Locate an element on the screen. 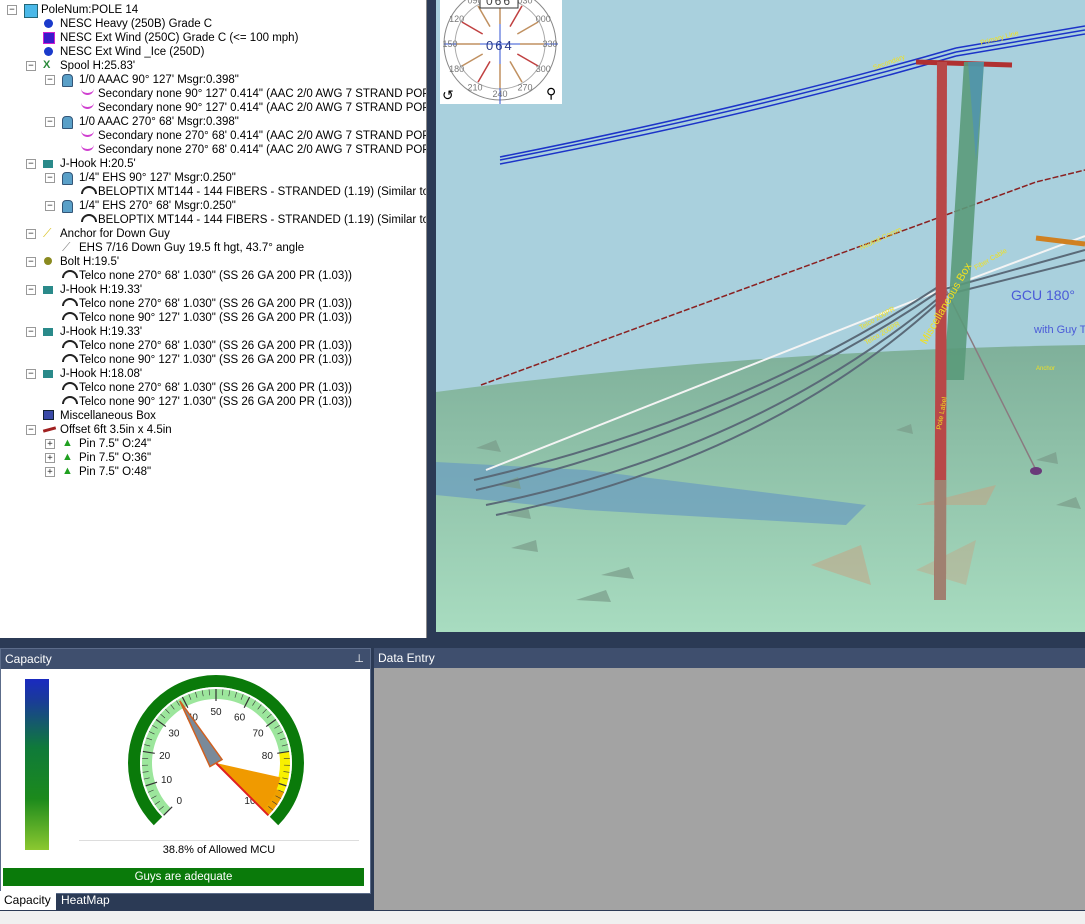 The height and width of the screenshot is (924, 1085). tree-node-aaac-270: − 1/0 AAAC 270° 68' Msgr:0.398" is located at coordinates (213, 122).